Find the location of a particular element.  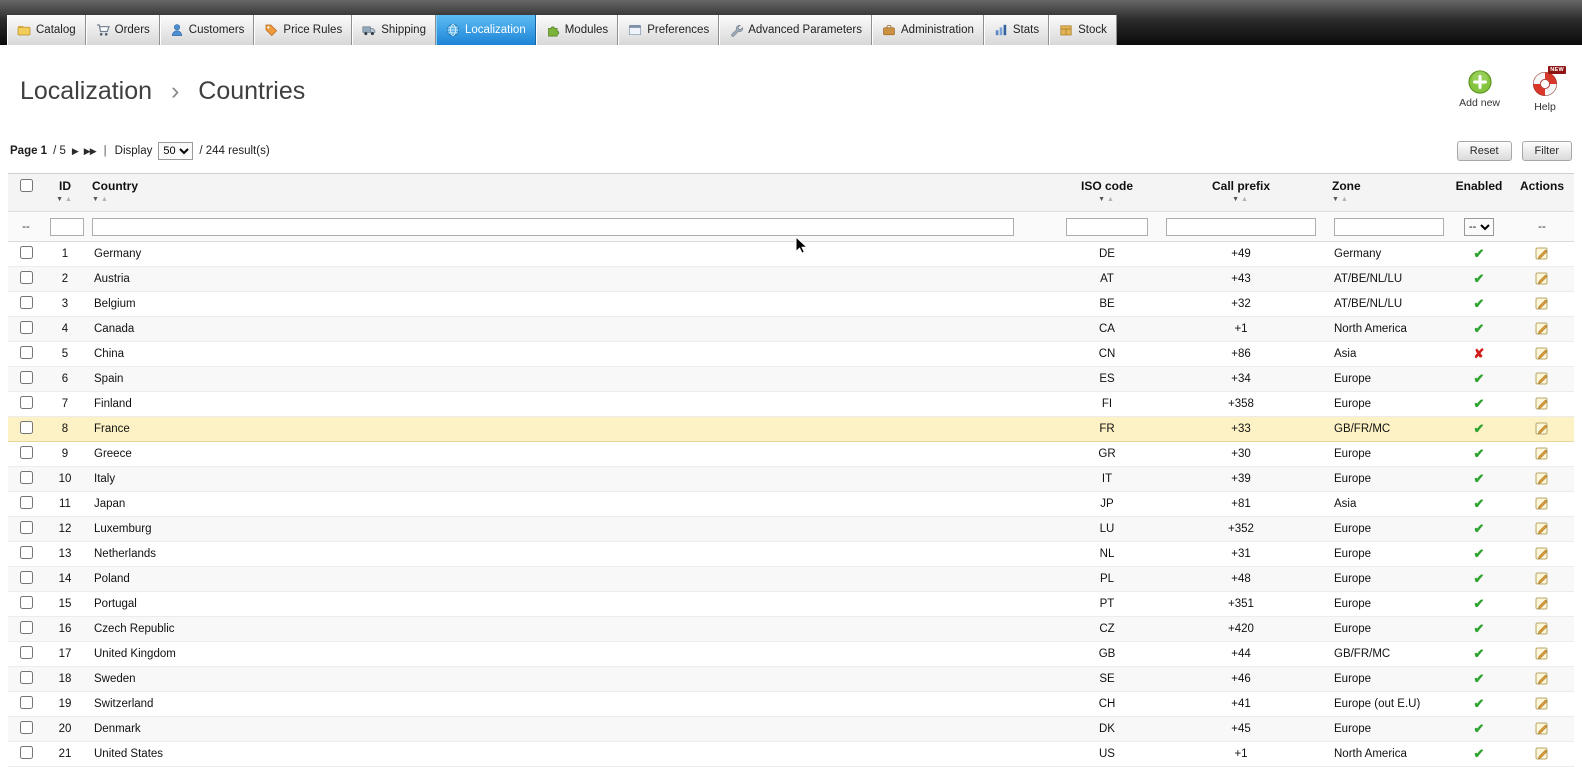

country-filter-input is located at coordinates (553, 226).